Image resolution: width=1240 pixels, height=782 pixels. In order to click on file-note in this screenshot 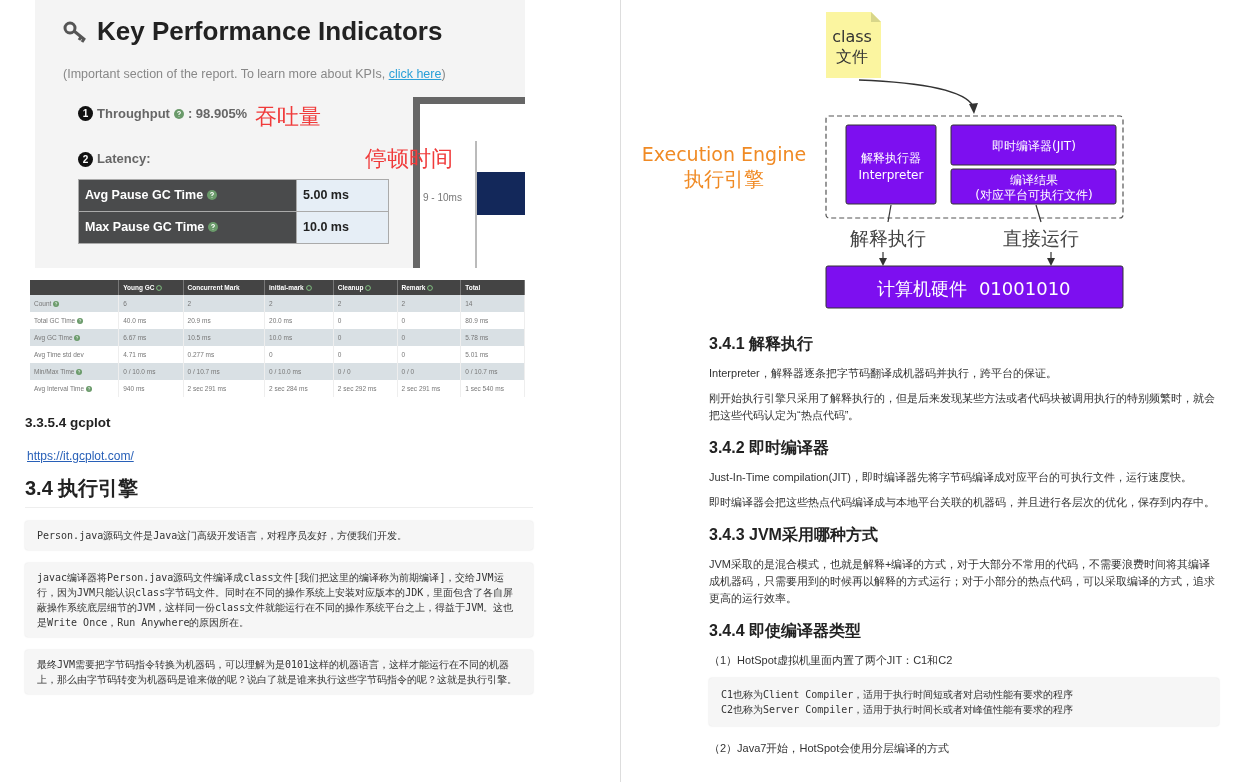, I will do `click(853, 45)`.